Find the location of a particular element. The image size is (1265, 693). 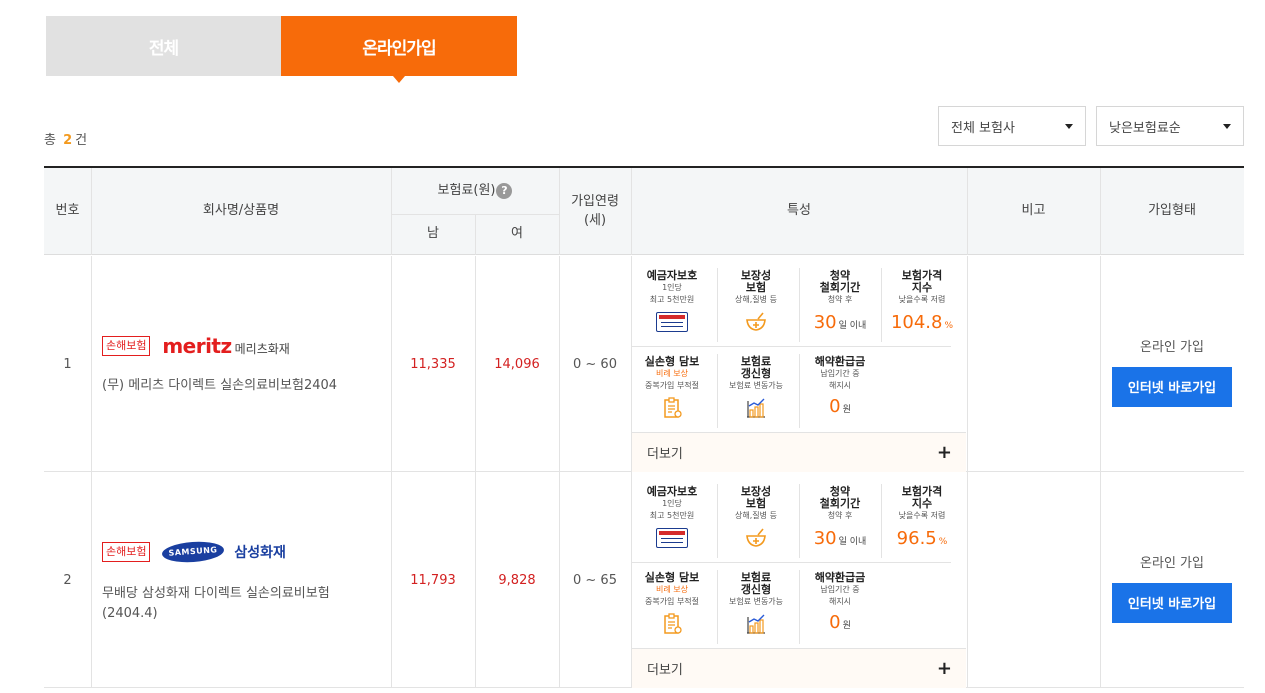

header-features: 특성 is located at coordinates (799, 211).